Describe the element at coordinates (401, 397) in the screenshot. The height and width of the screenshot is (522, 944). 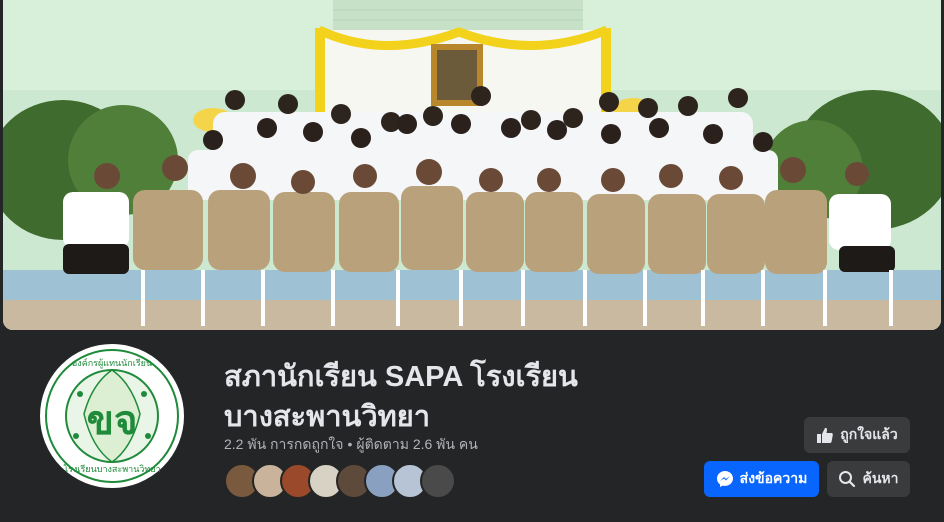
I see `page-title: สภานักเรียน SAPA โรงเรียนบางสะพานวิทยา` at that location.